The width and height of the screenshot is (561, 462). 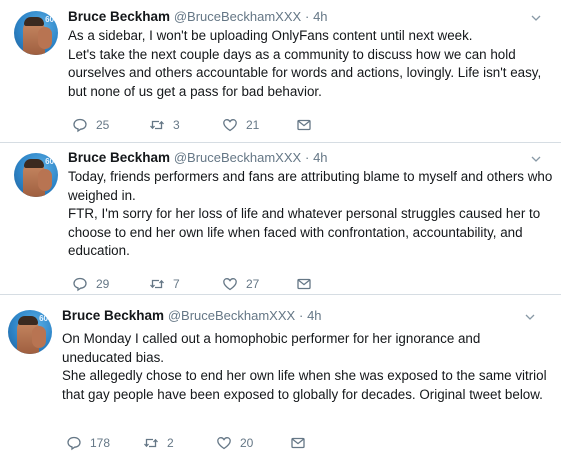 I want to click on retweet-count: 7, so click(x=176, y=284).